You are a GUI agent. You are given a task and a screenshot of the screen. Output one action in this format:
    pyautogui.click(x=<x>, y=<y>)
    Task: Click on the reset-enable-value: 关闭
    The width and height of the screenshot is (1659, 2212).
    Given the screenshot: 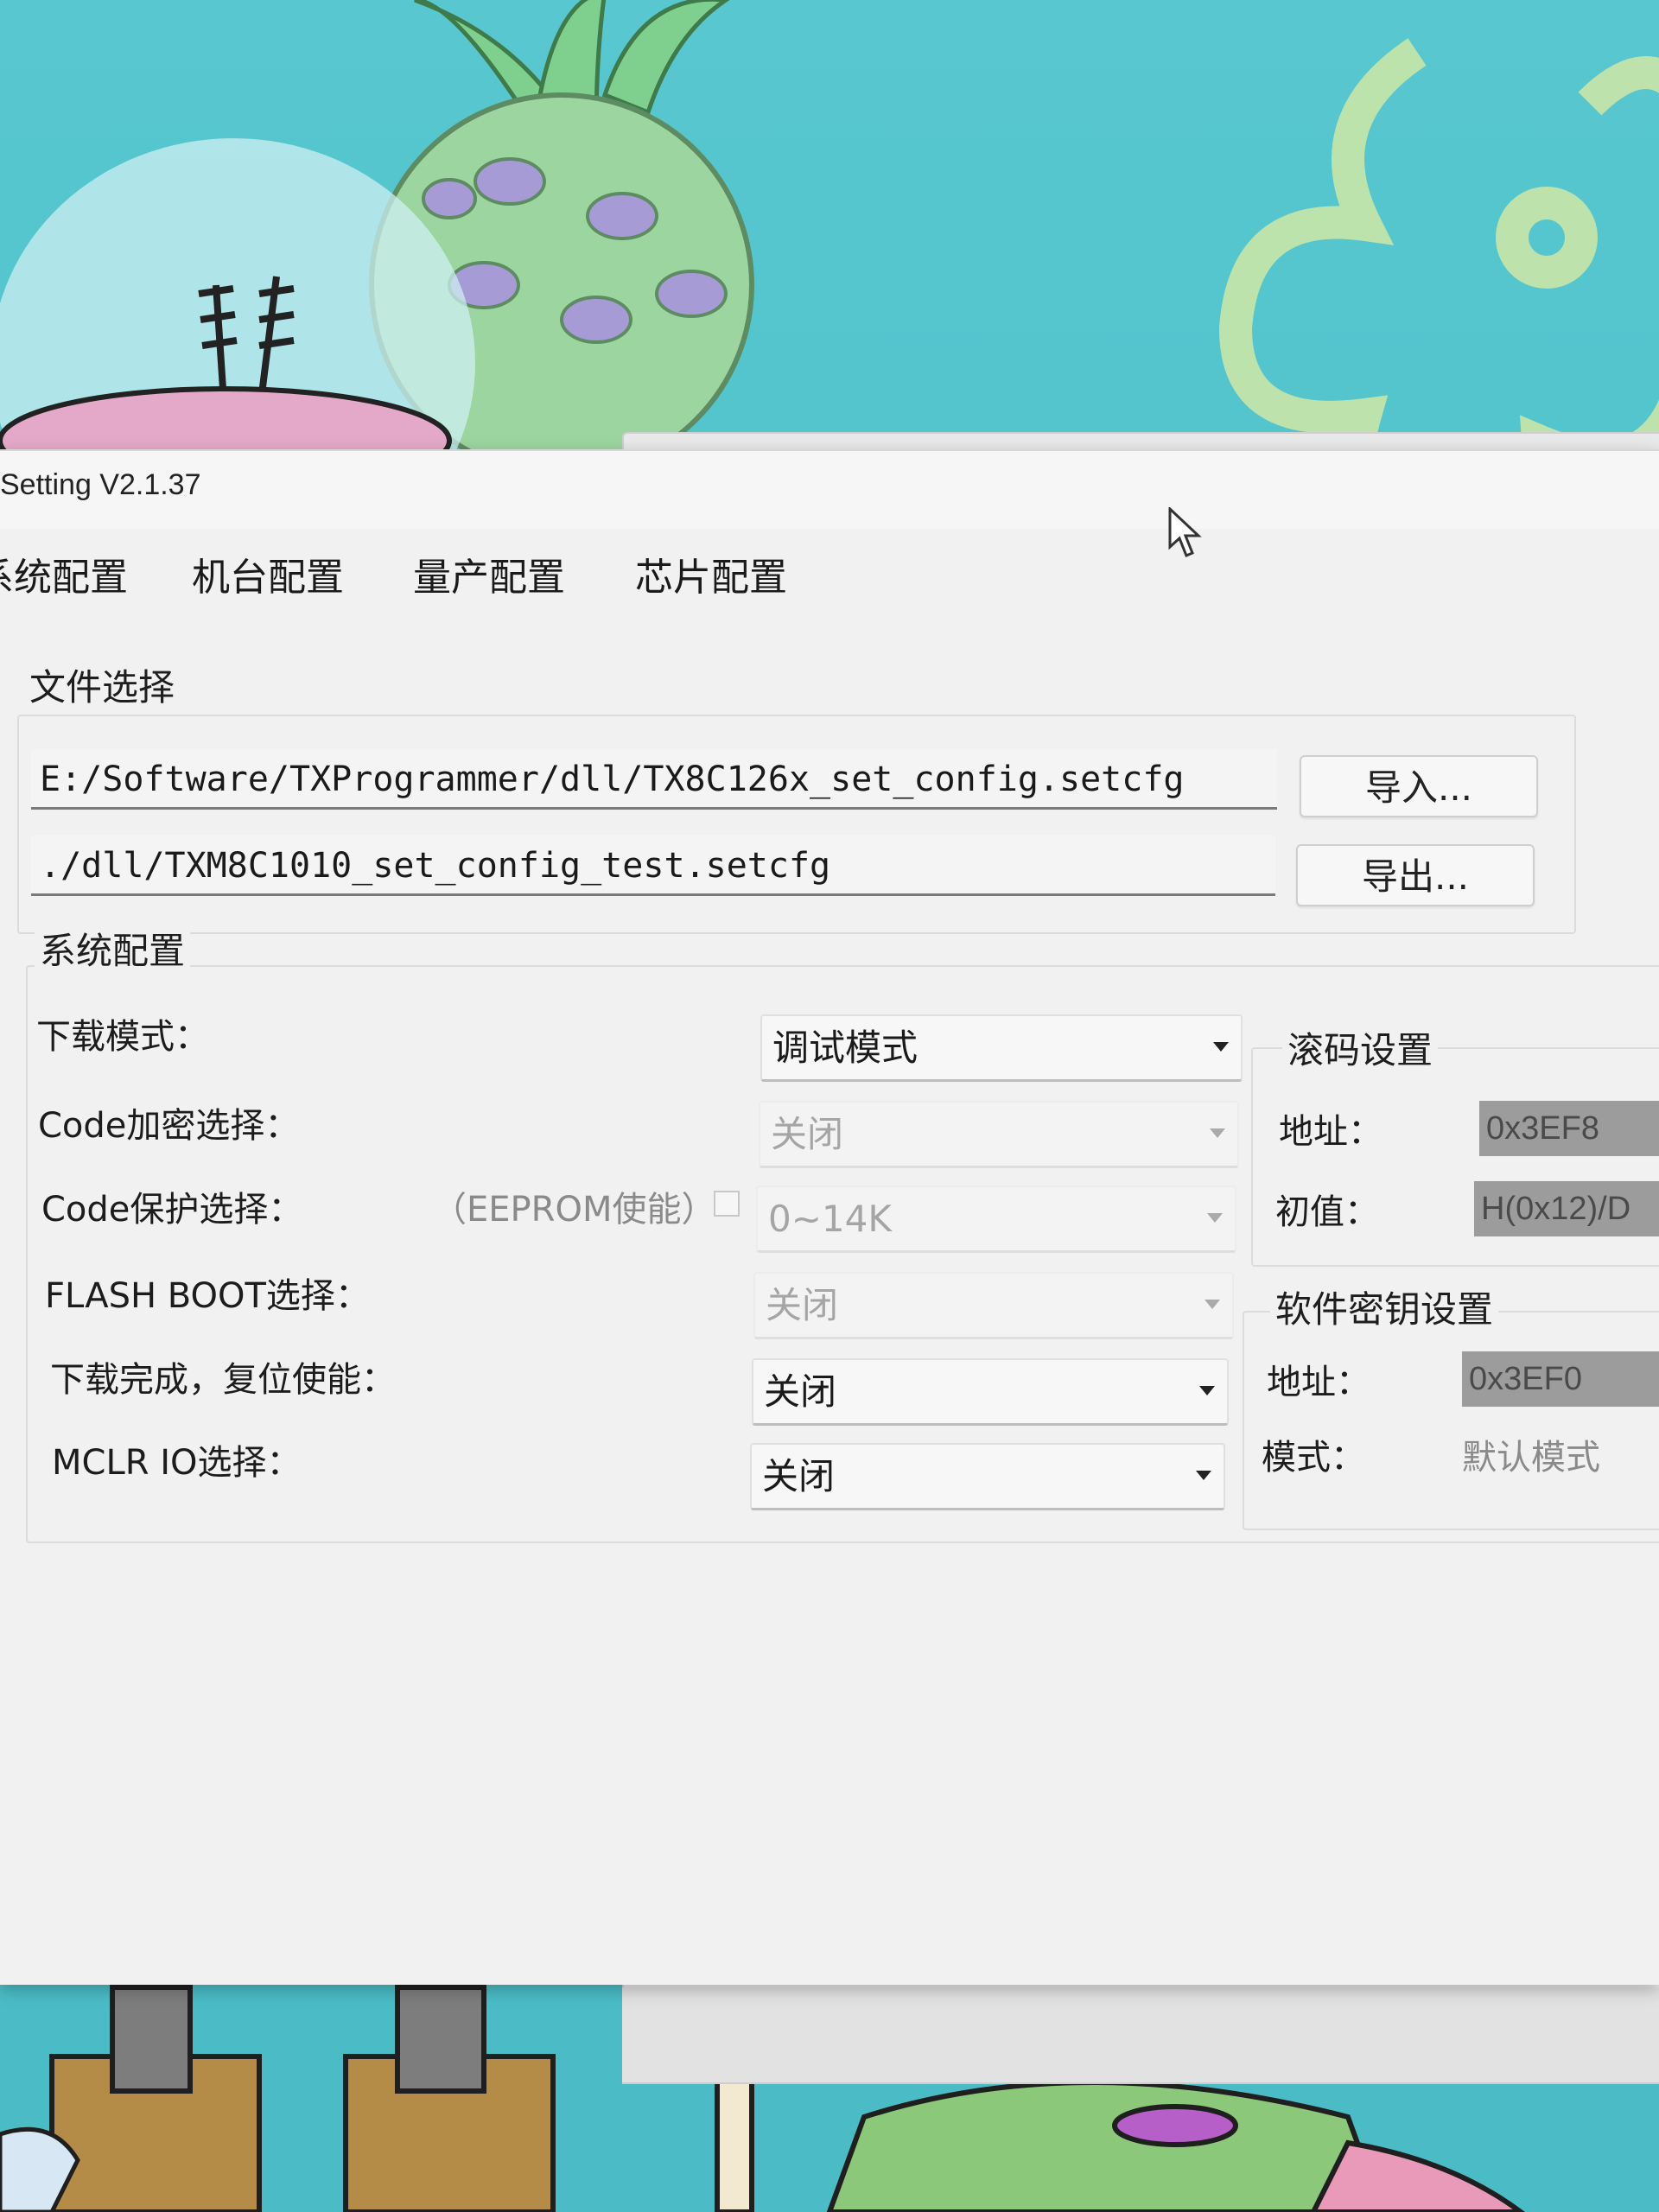 What is the action you would take?
    pyautogui.click(x=800, y=1391)
    